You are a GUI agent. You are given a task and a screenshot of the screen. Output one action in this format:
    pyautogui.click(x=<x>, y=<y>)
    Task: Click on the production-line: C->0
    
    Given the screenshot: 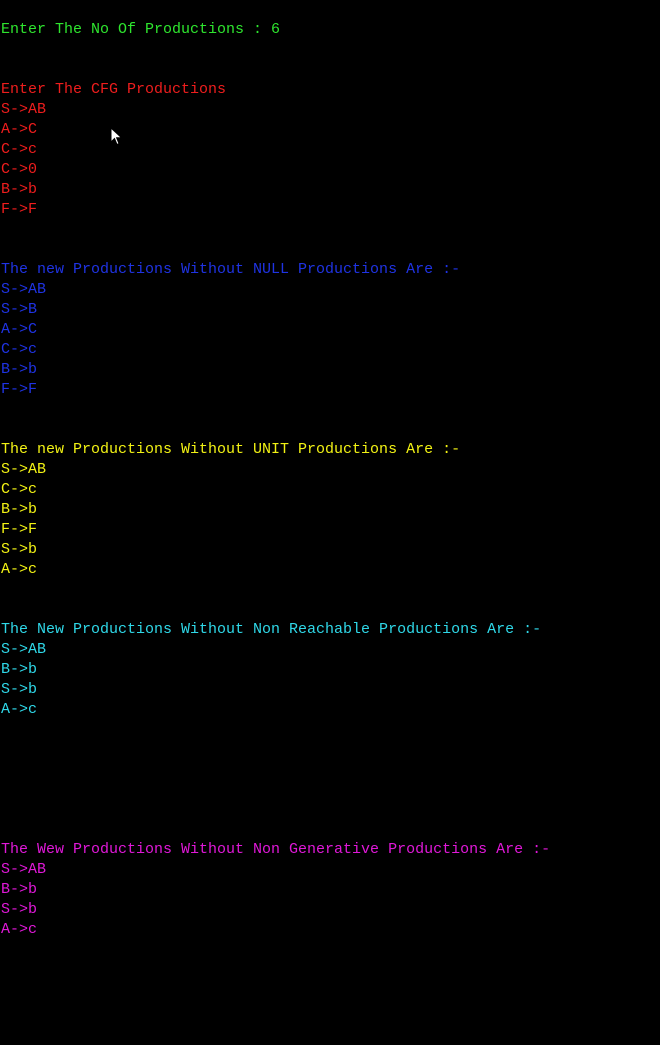 What is the action you would take?
    pyautogui.click(x=19, y=169)
    